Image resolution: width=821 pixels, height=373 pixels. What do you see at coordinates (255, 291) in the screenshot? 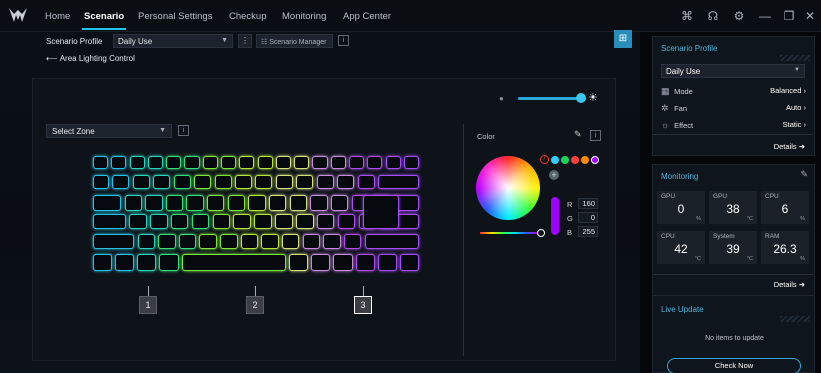
I see `zone-2-line` at bounding box center [255, 291].